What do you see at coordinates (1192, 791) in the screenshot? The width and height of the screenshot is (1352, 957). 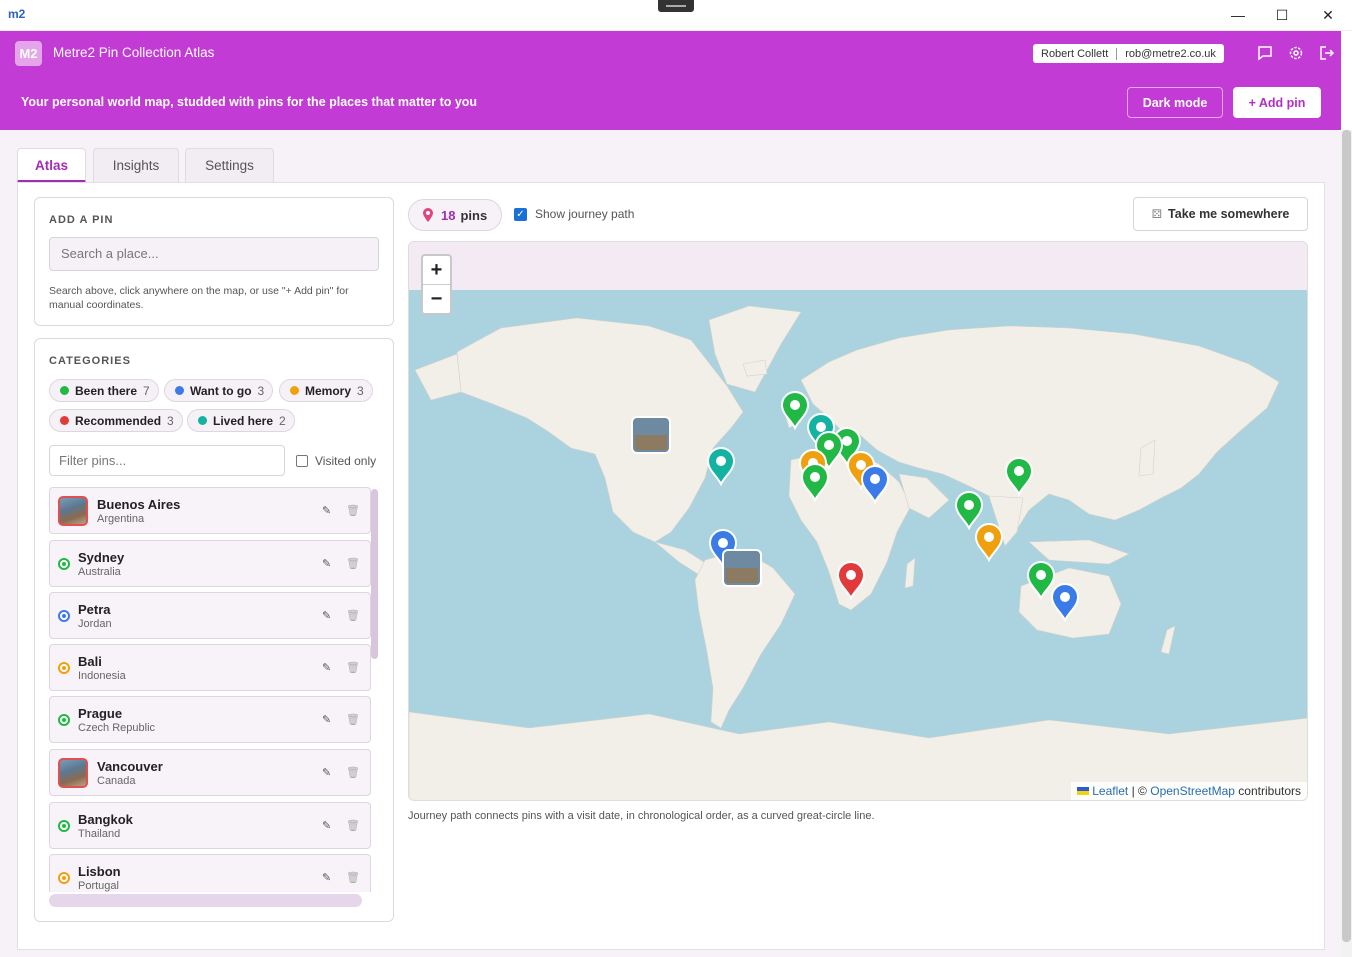 I see `osm-link: OpenStreetMap` at bounding box center [1192, 791].